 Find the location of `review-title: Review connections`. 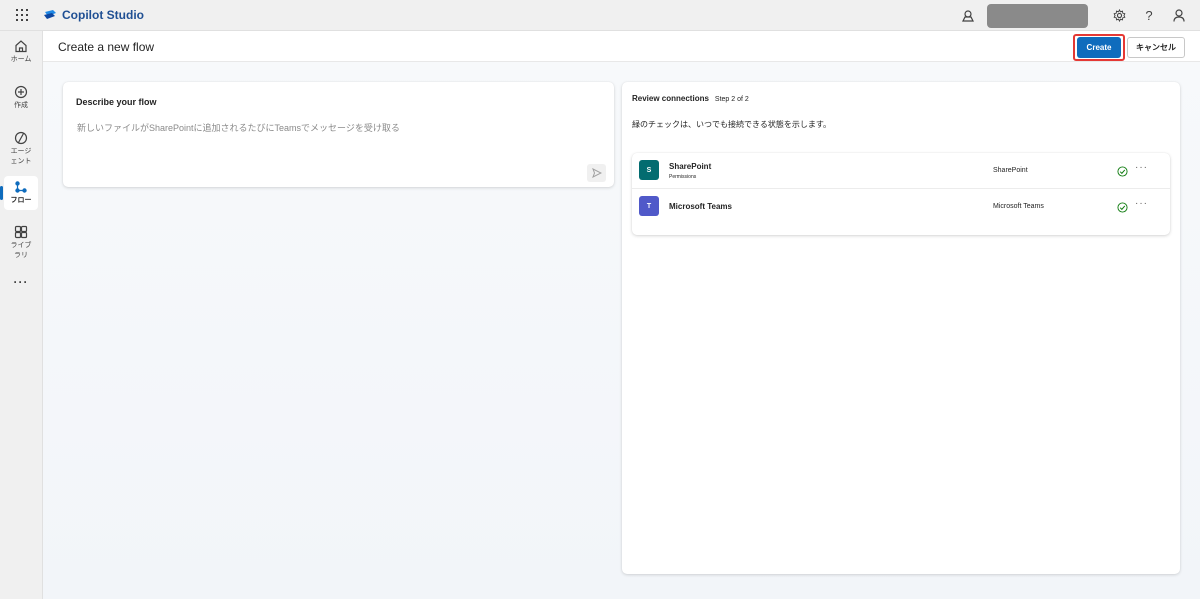

review-title: Review connections is located at coordinates (670, 98).